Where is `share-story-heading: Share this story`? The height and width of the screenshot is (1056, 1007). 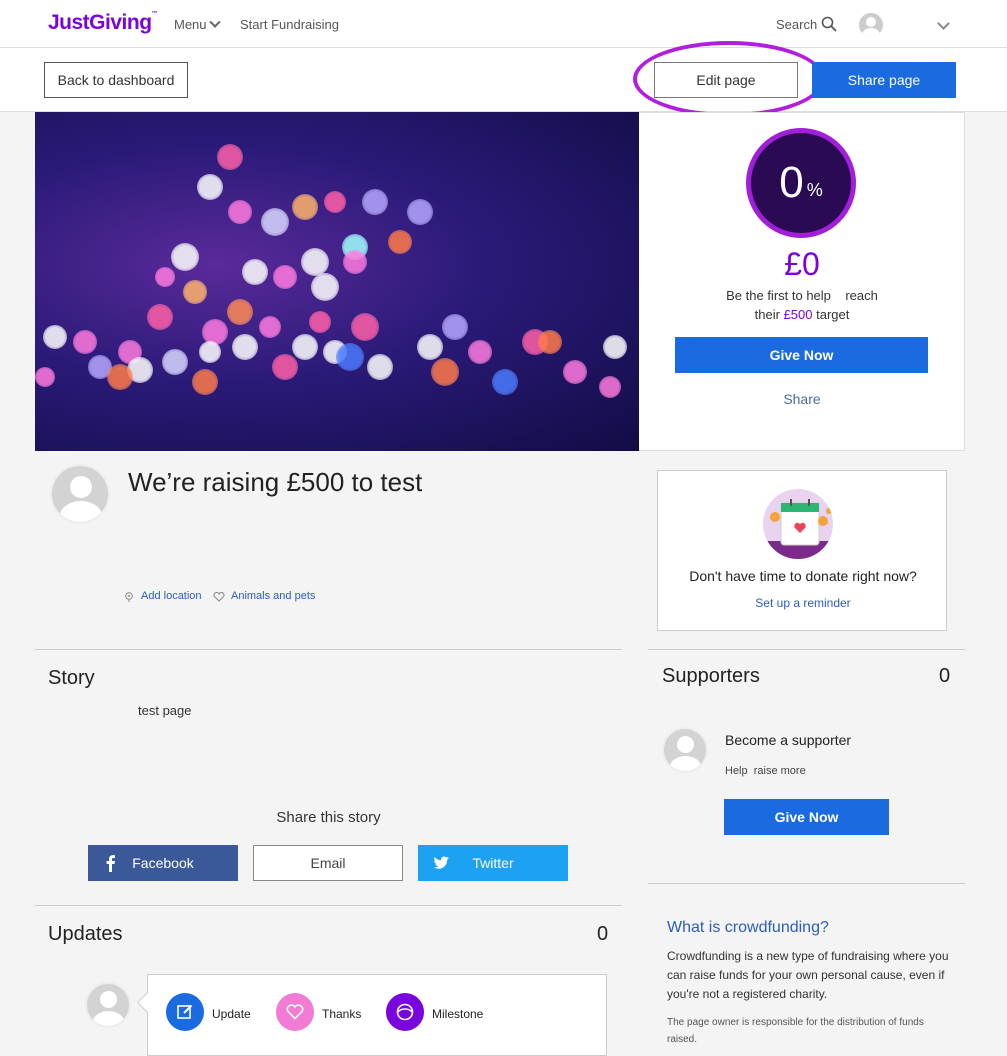
share-story-heading: Share this story is located at coordinates (328, 817).